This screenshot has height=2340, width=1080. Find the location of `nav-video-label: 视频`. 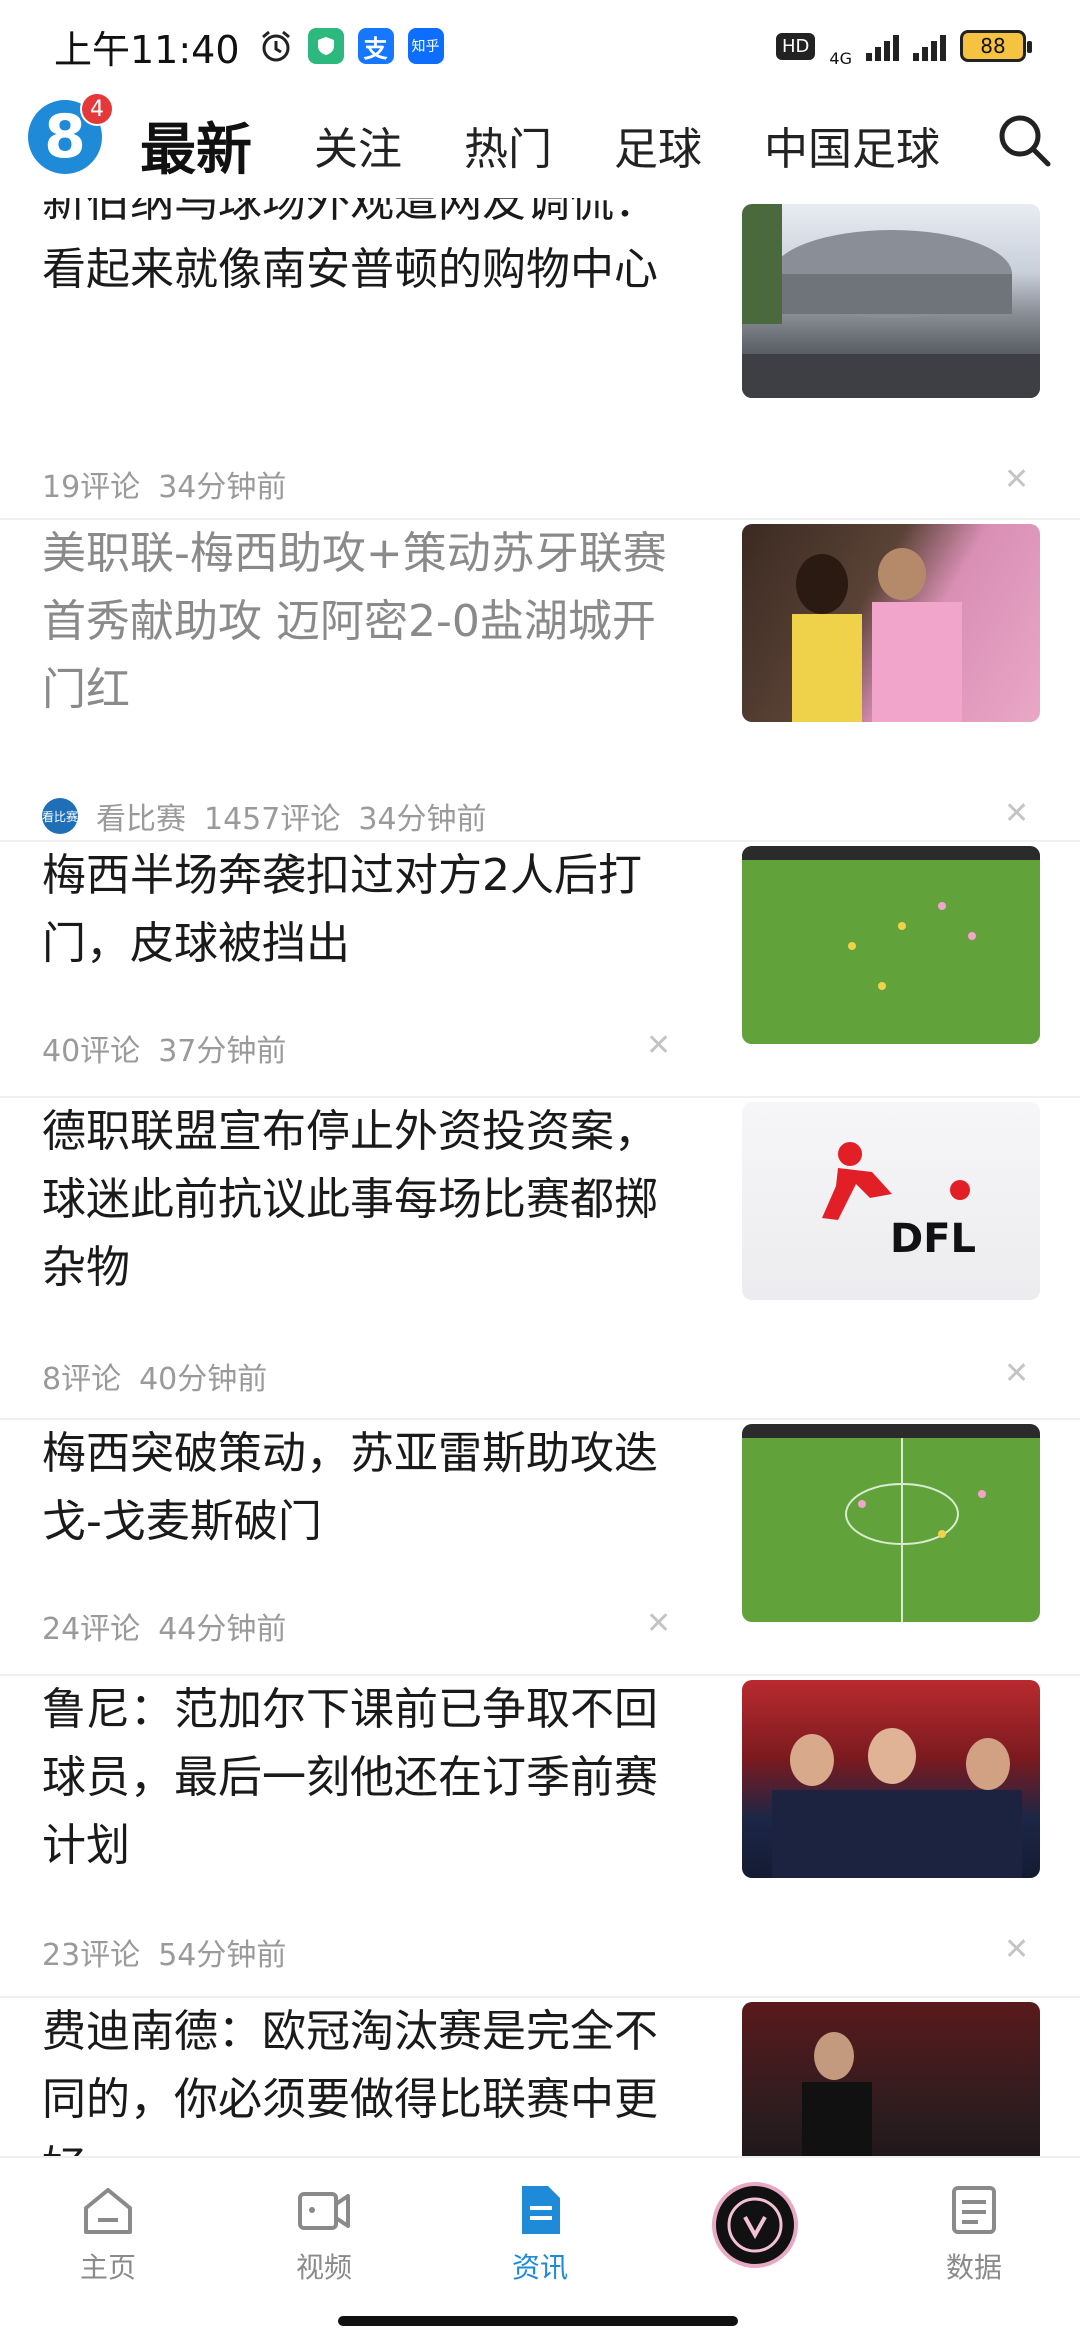

nav-video-label: 视频 is located at coordinates (323, 2267).